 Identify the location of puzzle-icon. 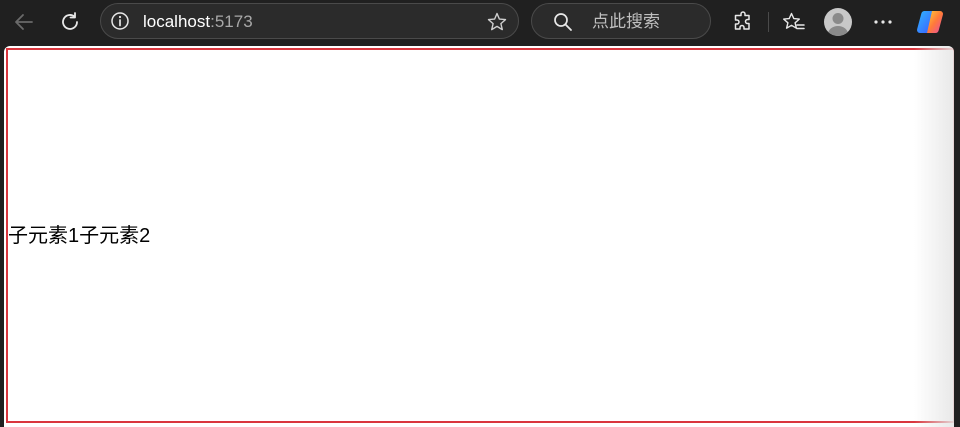
(742, 20).